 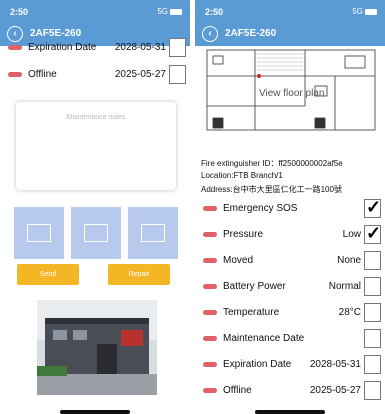 I want to click on floor-plan-view: View floor plan, so click(x=290, y=101).